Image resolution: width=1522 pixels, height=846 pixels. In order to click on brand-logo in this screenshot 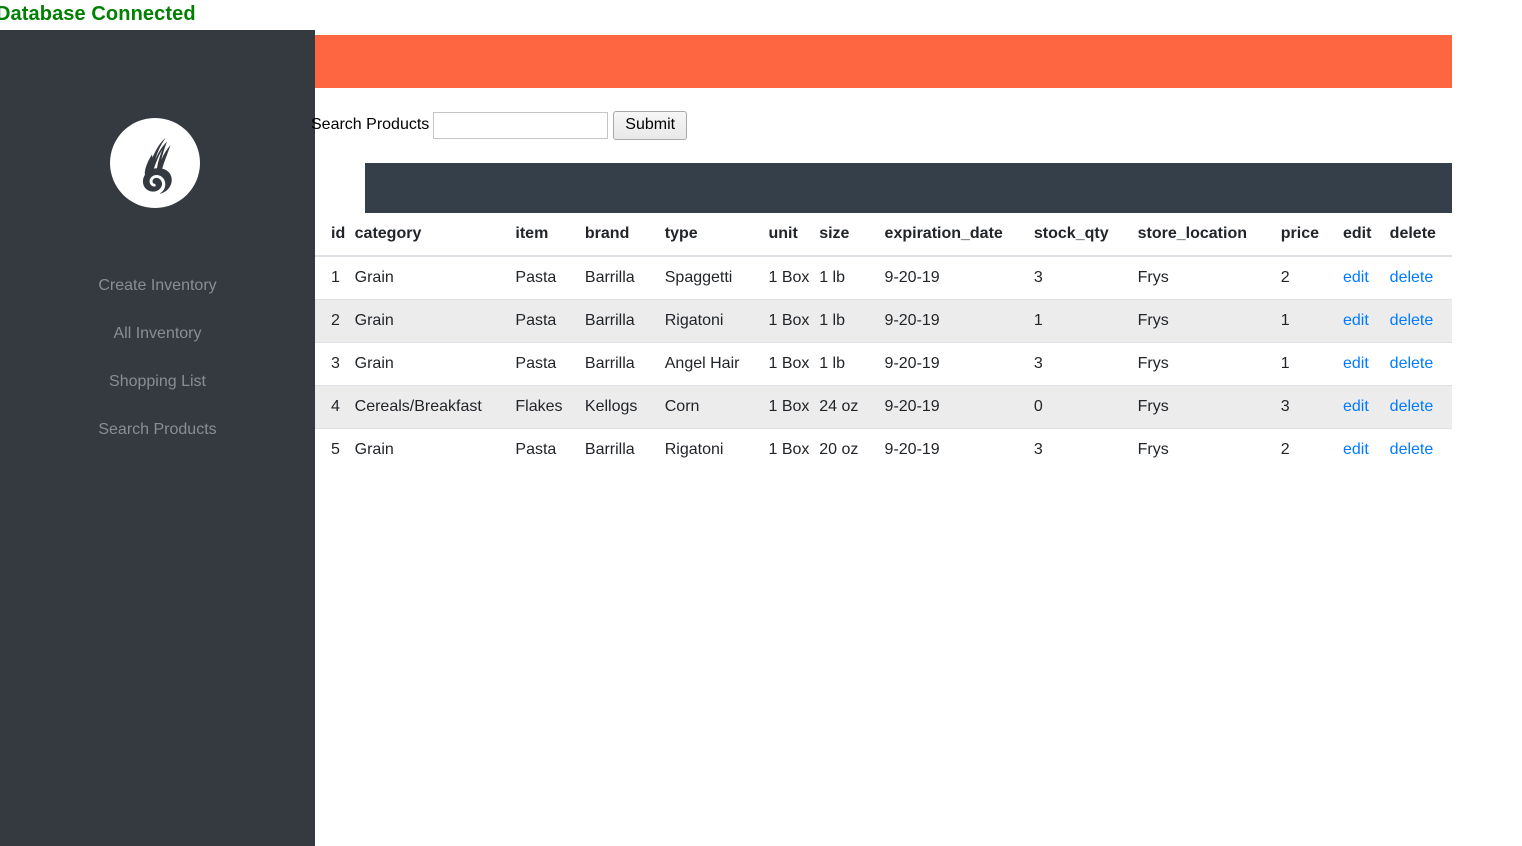, I will do `click(155, 163)`.